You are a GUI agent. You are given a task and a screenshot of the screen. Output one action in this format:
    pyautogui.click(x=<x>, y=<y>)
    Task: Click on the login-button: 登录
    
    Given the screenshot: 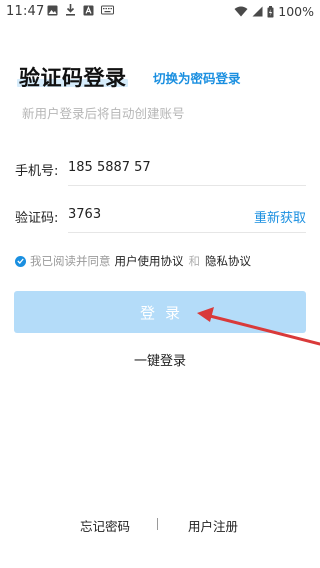 What is the action you would take?
    pyautogui.click(x=160, y=312)
    